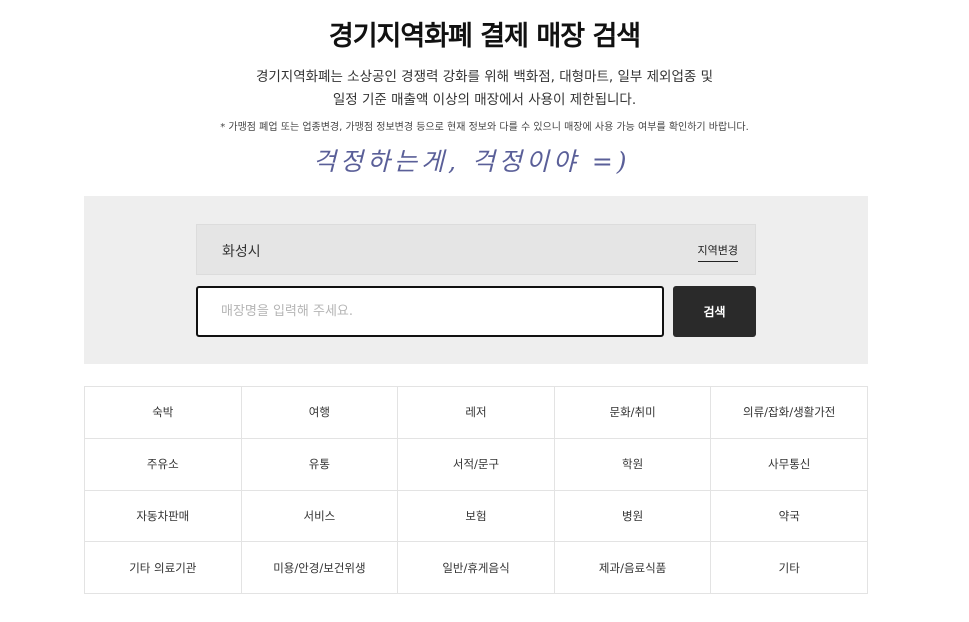  Describe the element at coordinates (717, 252) in the screenshot. I see `region-change-button: 지역변경` at that location.